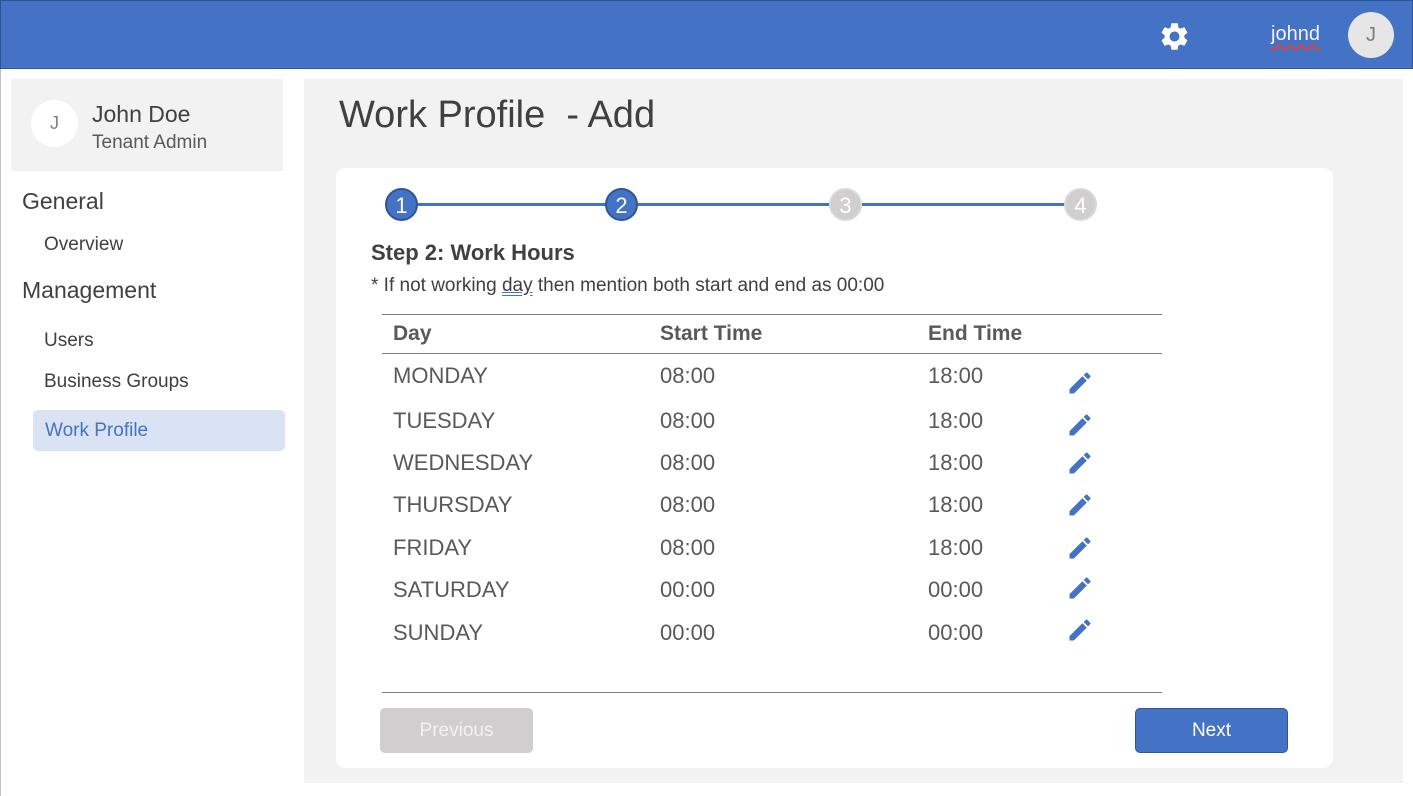  Describe the element at coordinates (706, 34) in the screenshot. I see `top-bar: johnd J` at that location.